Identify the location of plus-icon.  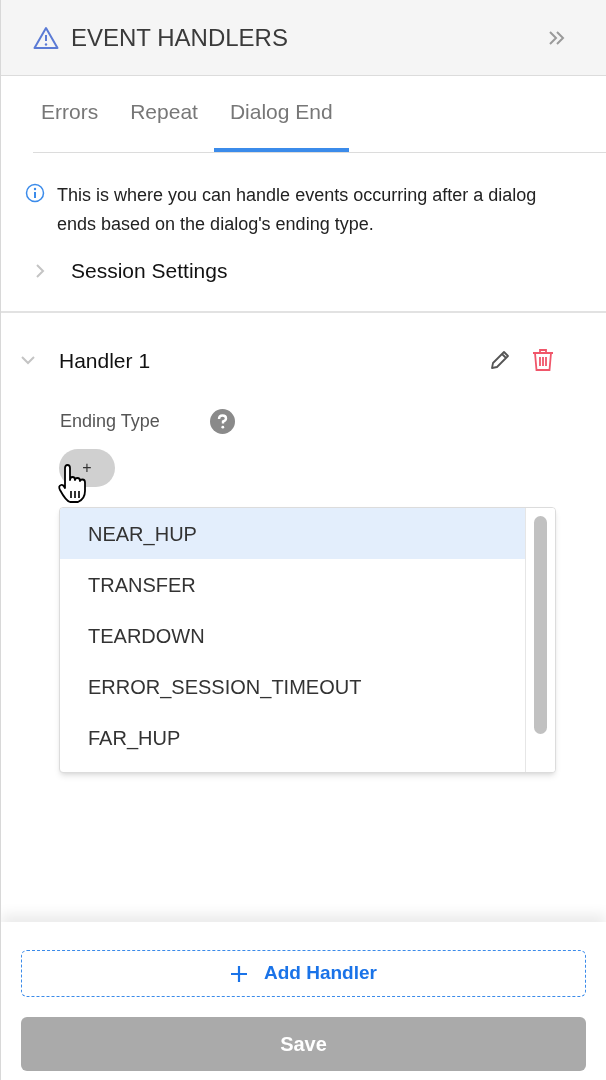
(239, 973).